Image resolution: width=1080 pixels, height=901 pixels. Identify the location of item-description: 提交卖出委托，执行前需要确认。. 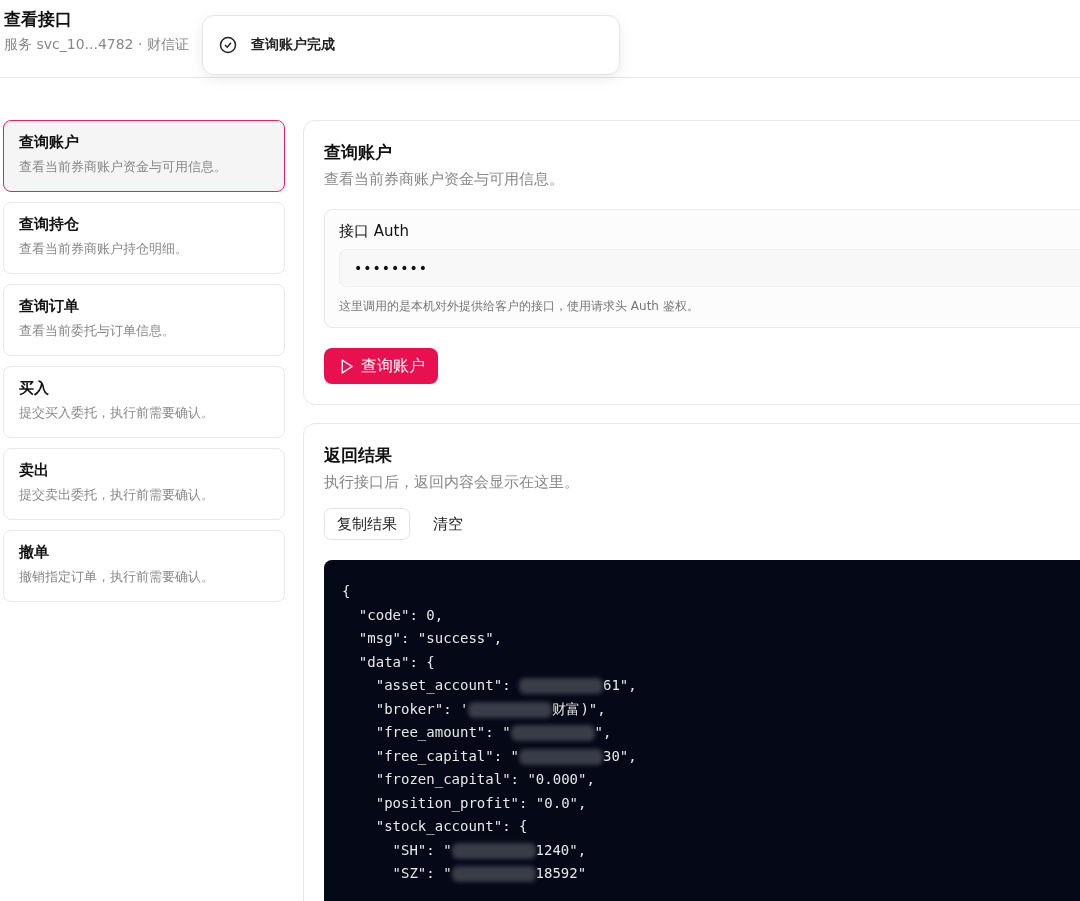
(117, 495).